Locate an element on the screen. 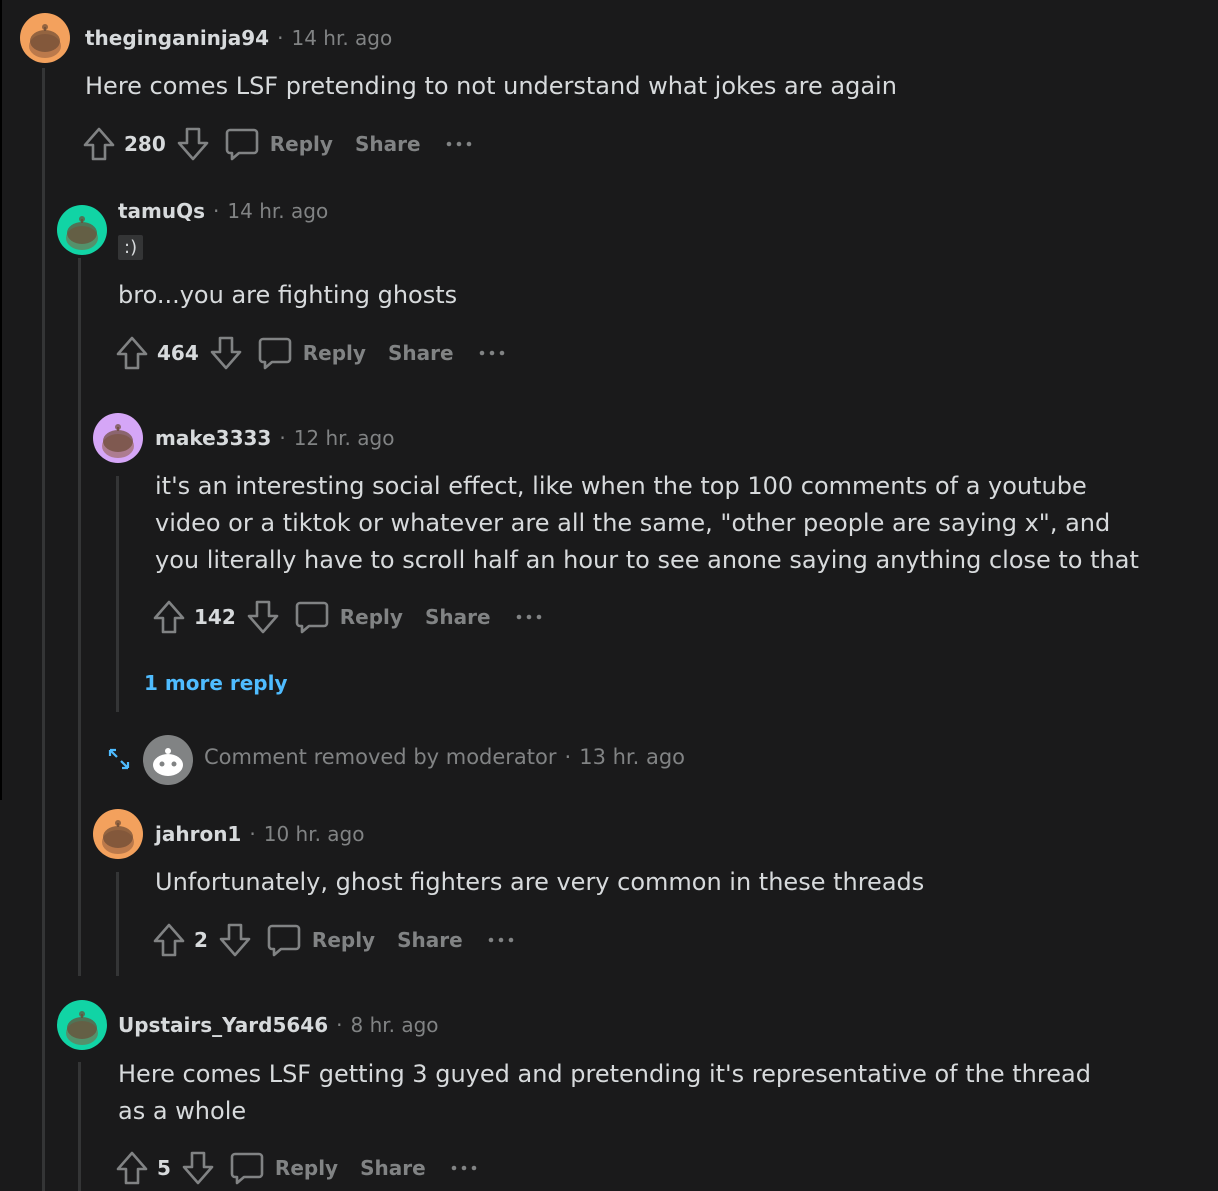 The height and width of the screenshot is (1191, 1218). username: jahron1 is located at coordinates (198, 834).